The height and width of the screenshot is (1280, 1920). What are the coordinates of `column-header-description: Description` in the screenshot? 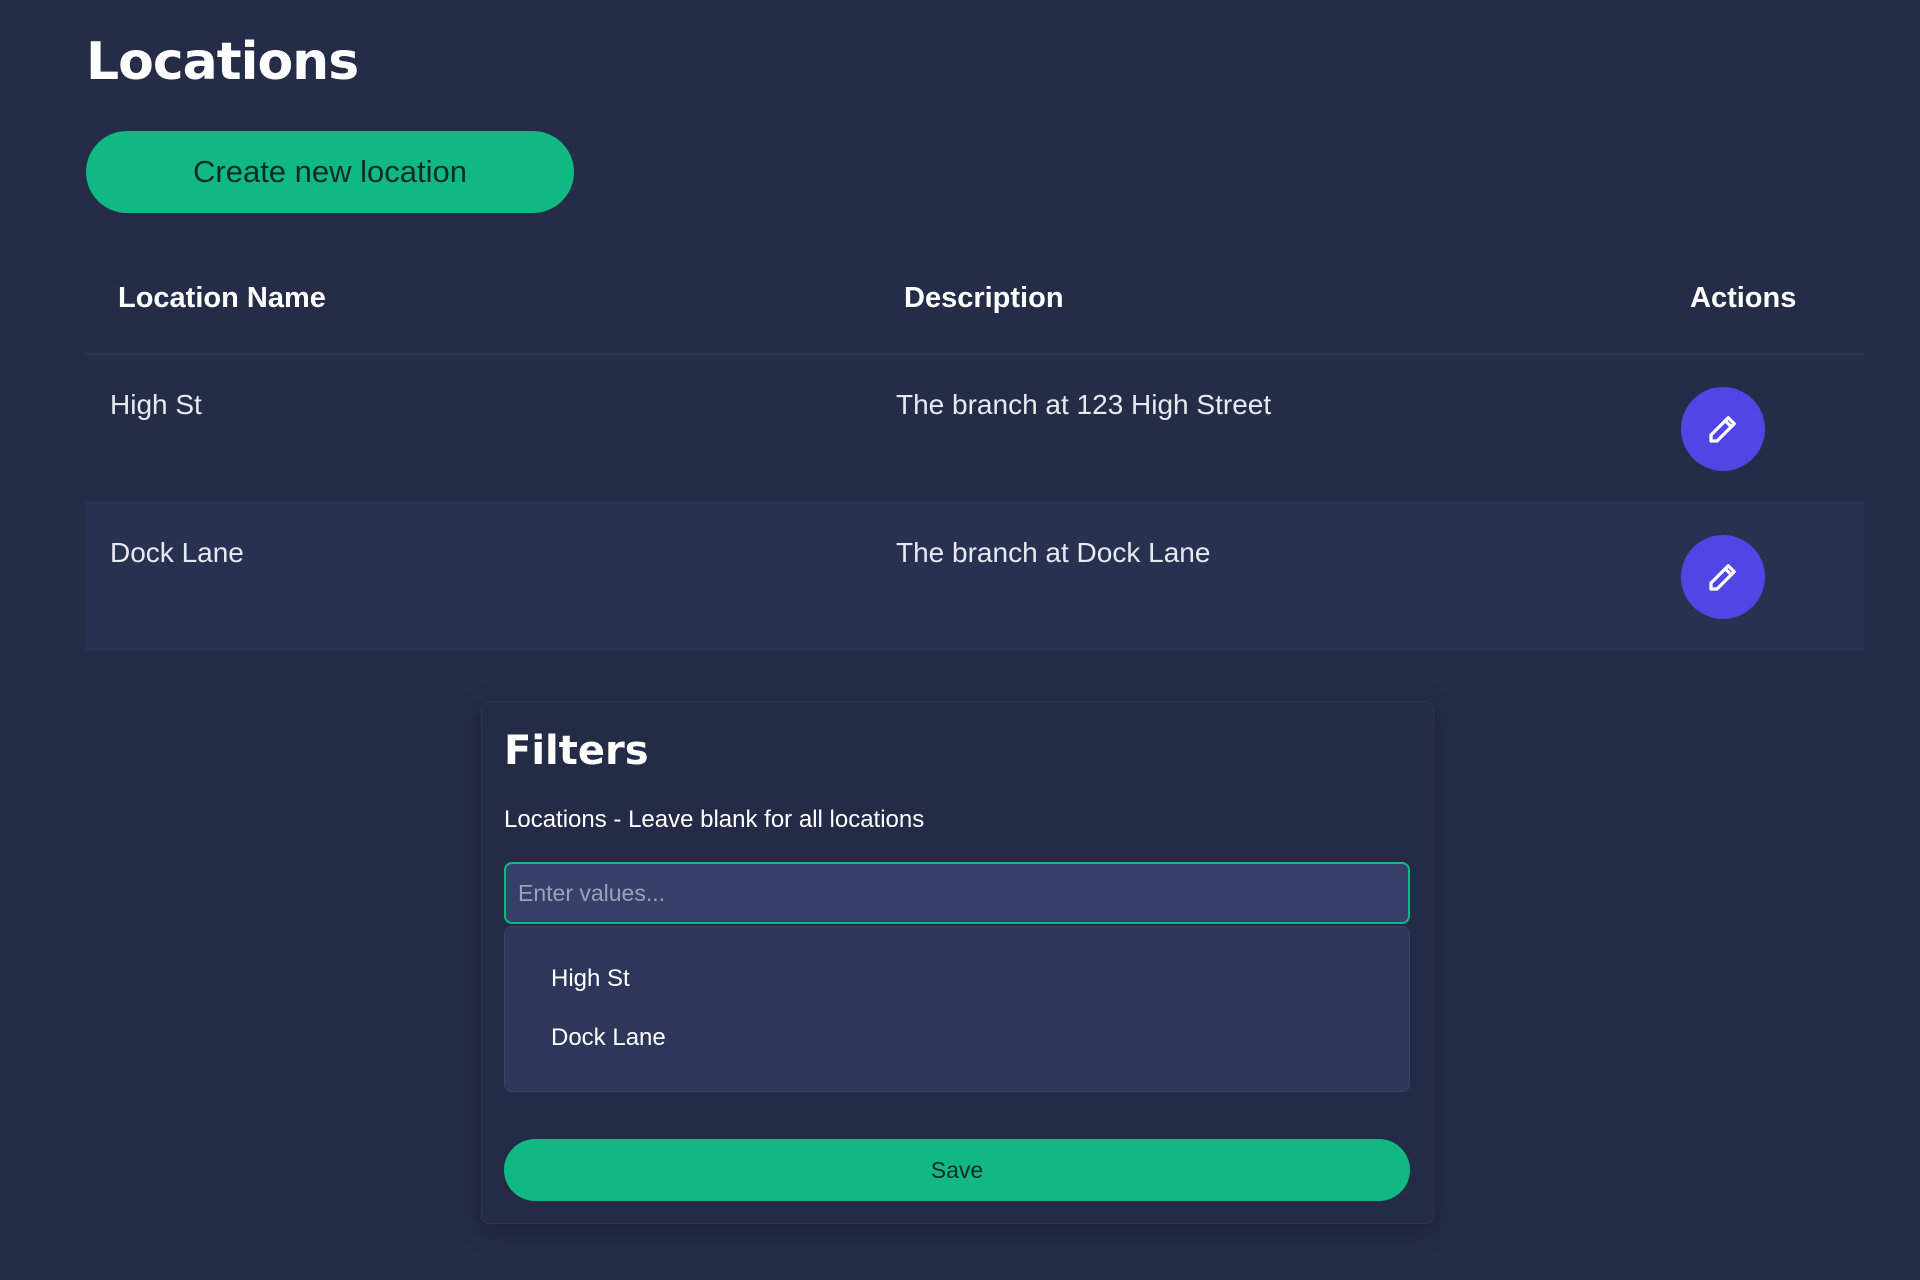 It's located at (984, 298).